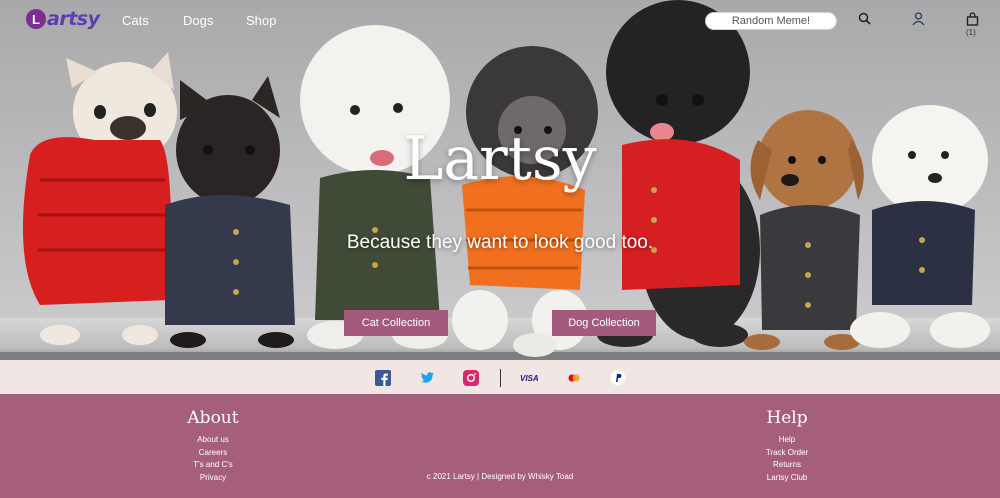 The height and width of the screenshot is (498, 1000). Describe the element at coordinates (99, 198) in the screenshot. I see `dog-white-bulldog` at that location.